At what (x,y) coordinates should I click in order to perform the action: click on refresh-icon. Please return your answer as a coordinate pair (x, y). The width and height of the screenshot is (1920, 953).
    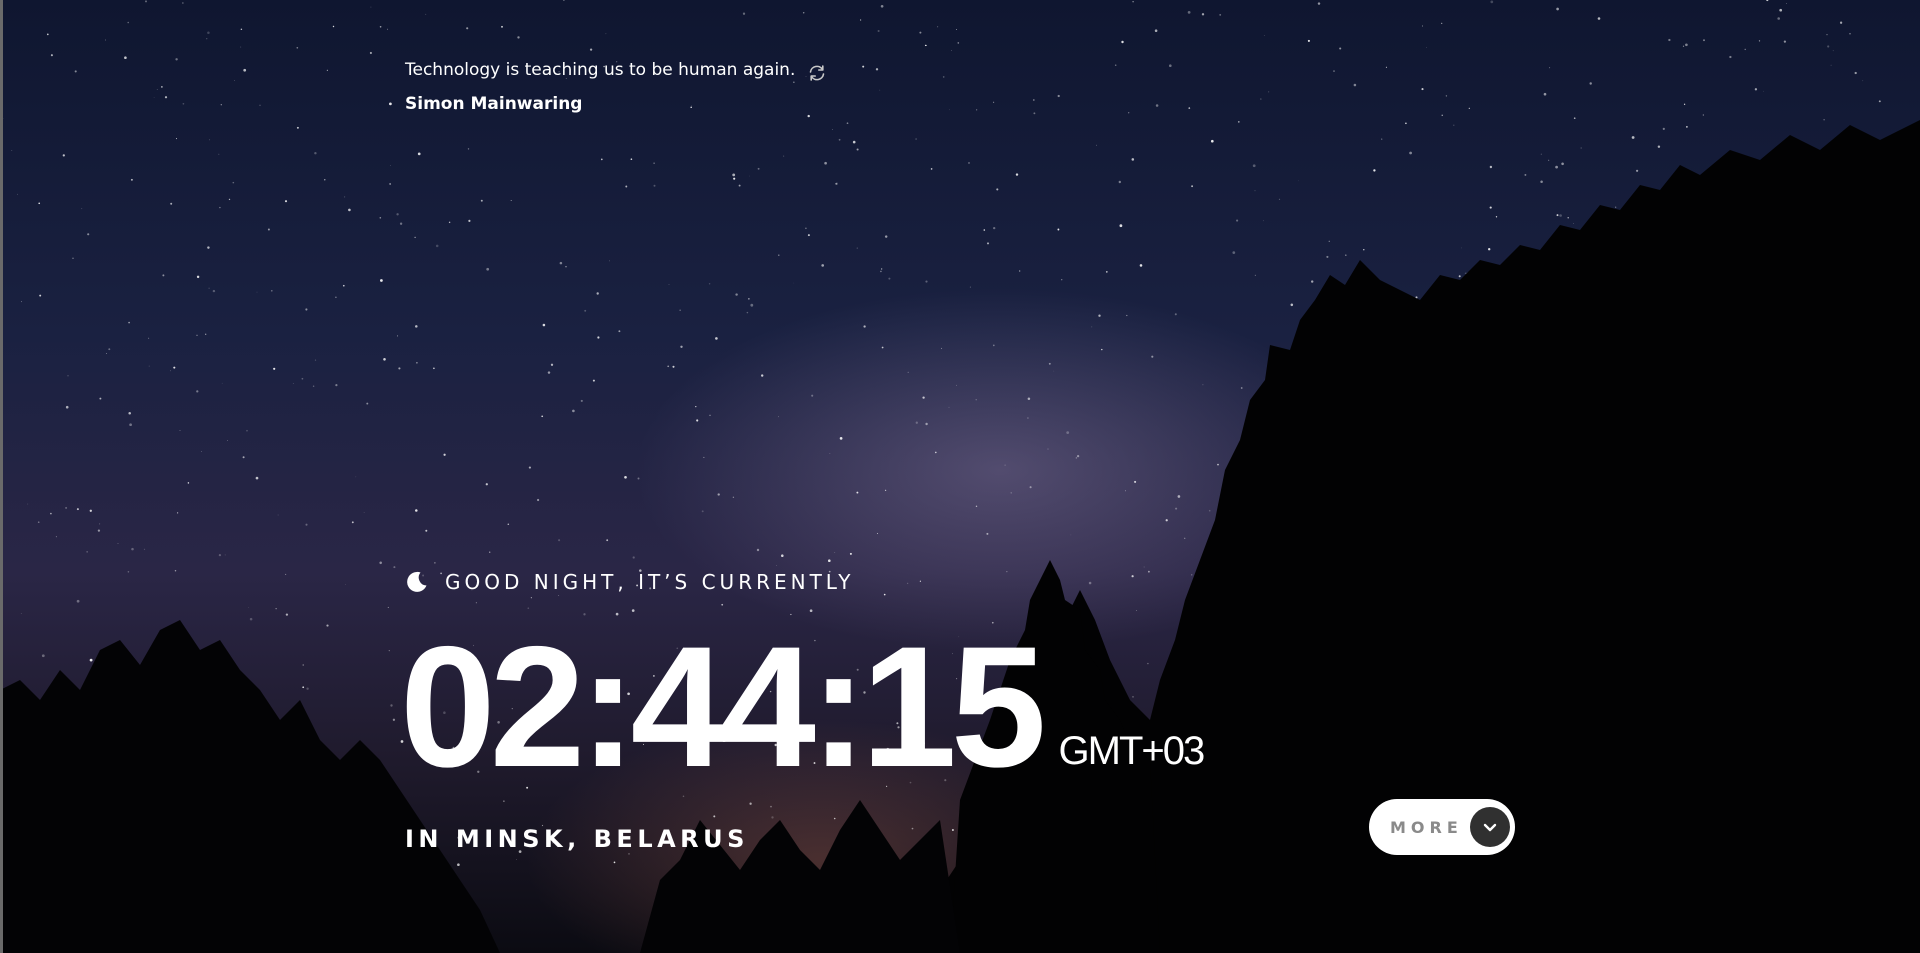
    Looking at the image, I should click on (817, 73).